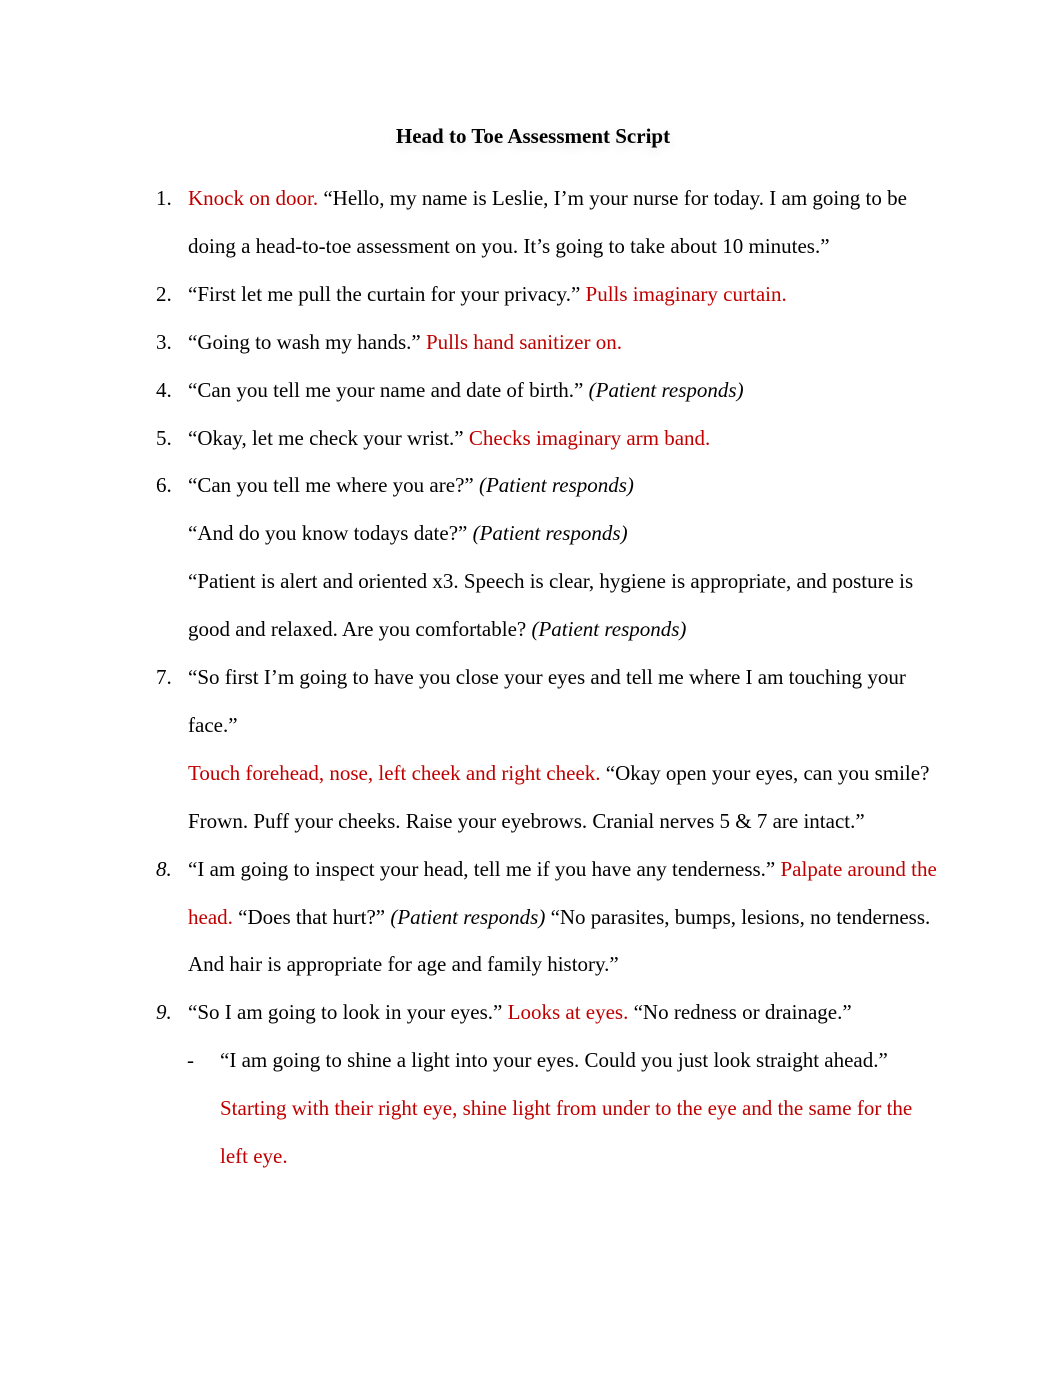 This screenshot has height=1377, width=1062. Describe the element at coordinates (523, 342) in the screenshot. I see `action-instruction: Pulls hand sanitizer on.` at that location.